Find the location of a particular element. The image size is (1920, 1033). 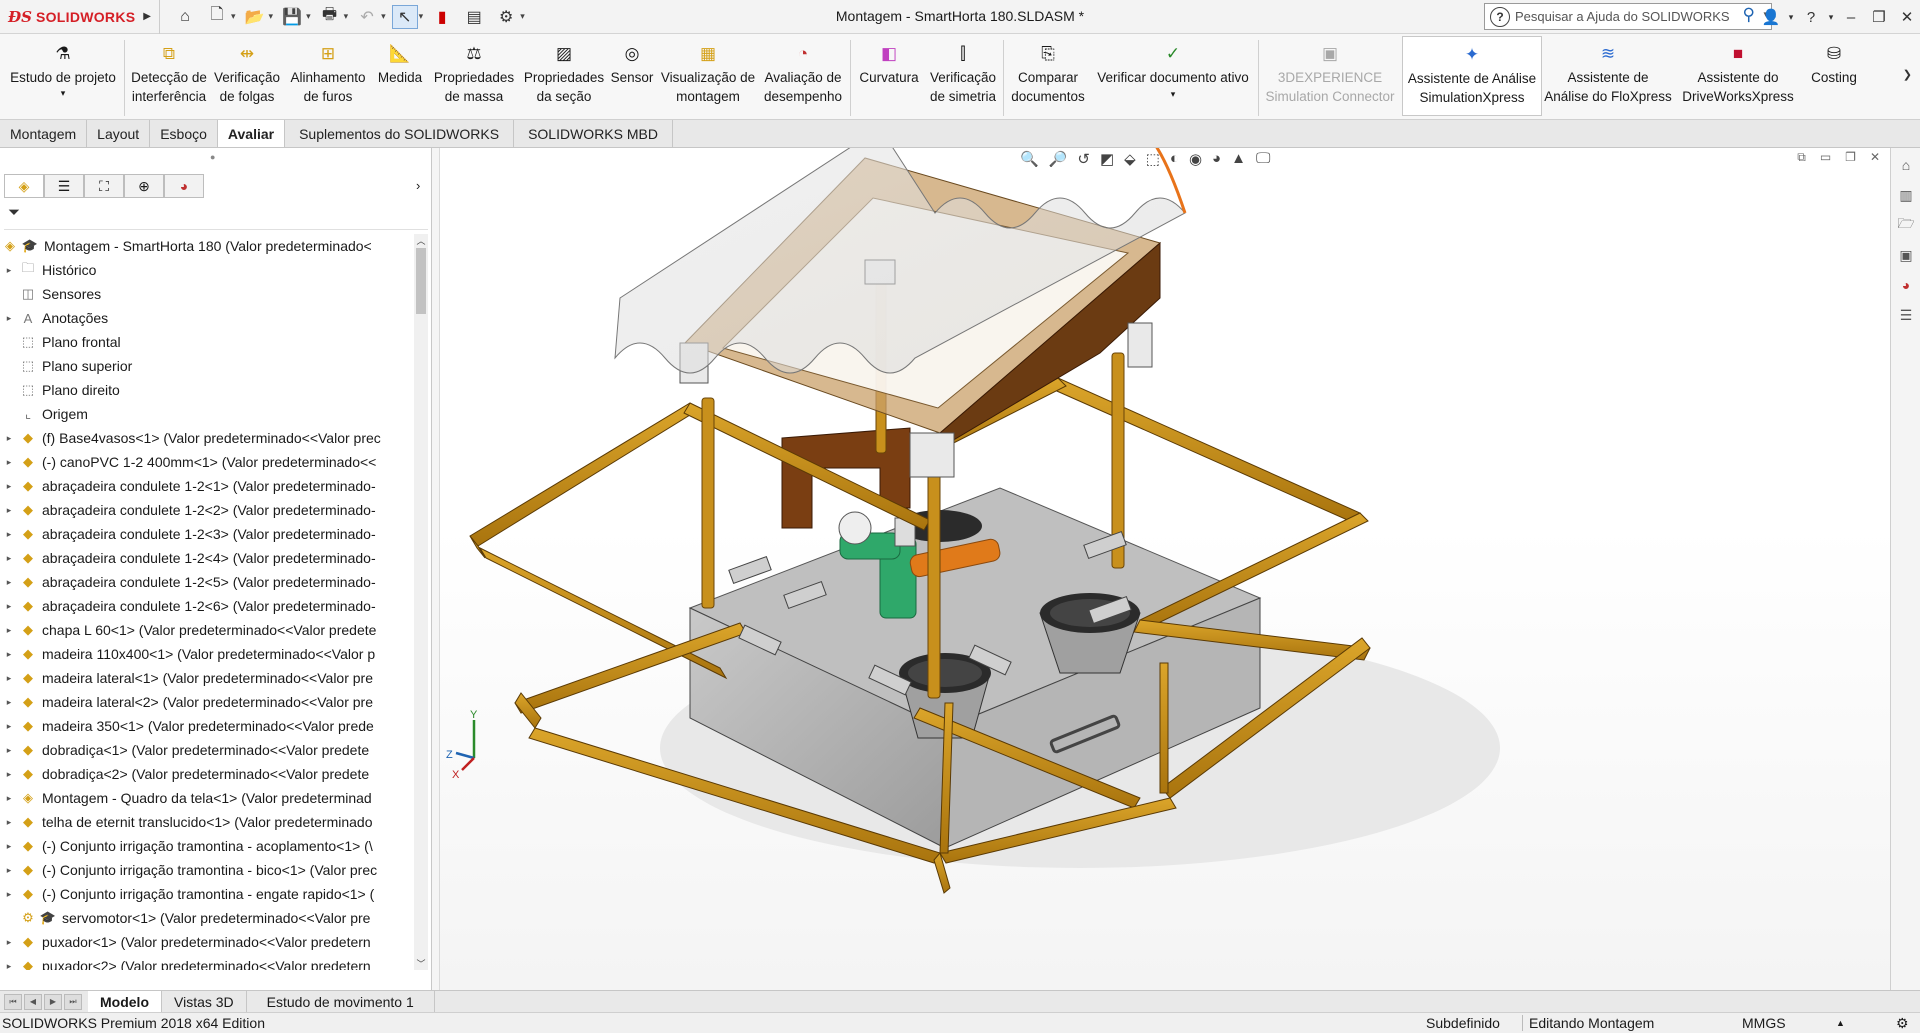

sensor-button: ◎ Sensor is located at coordinates (632, 76).